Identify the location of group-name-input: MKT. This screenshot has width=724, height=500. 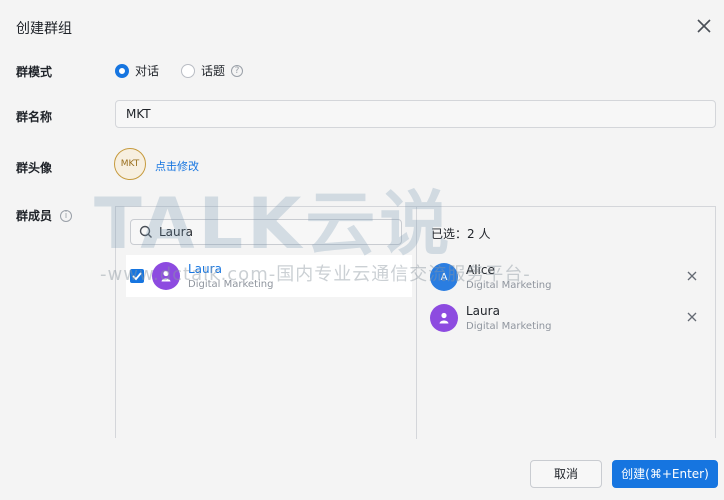
(415, 114).